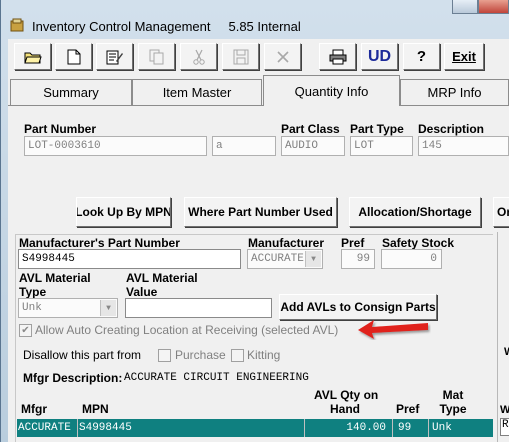 Image resolution: width=509 pixels, height=442 pixels. I want to click on cut-icon, so click(198, 57).